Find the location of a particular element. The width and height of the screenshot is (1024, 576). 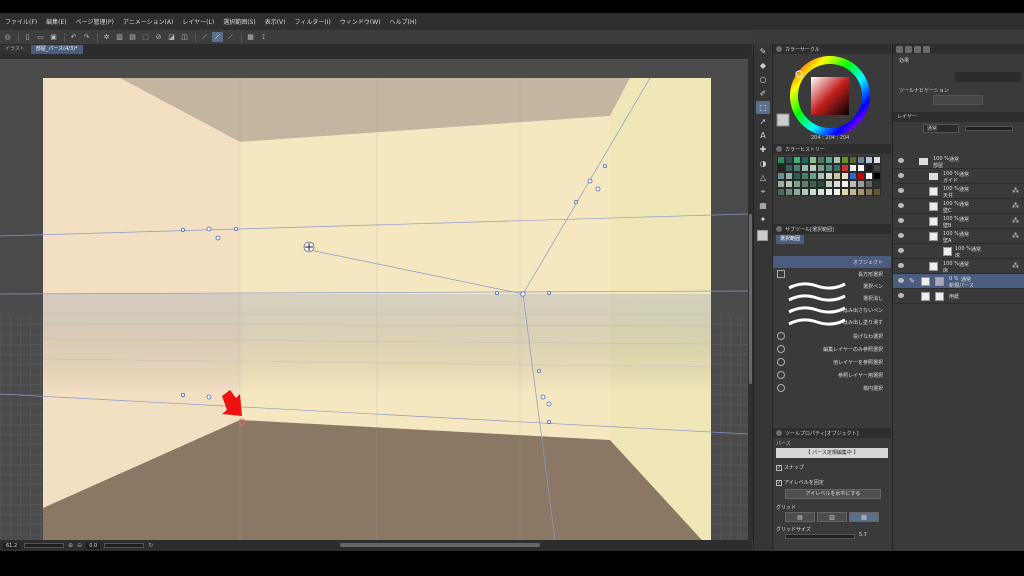

zoom-slider is located at coordinates (44, 545).